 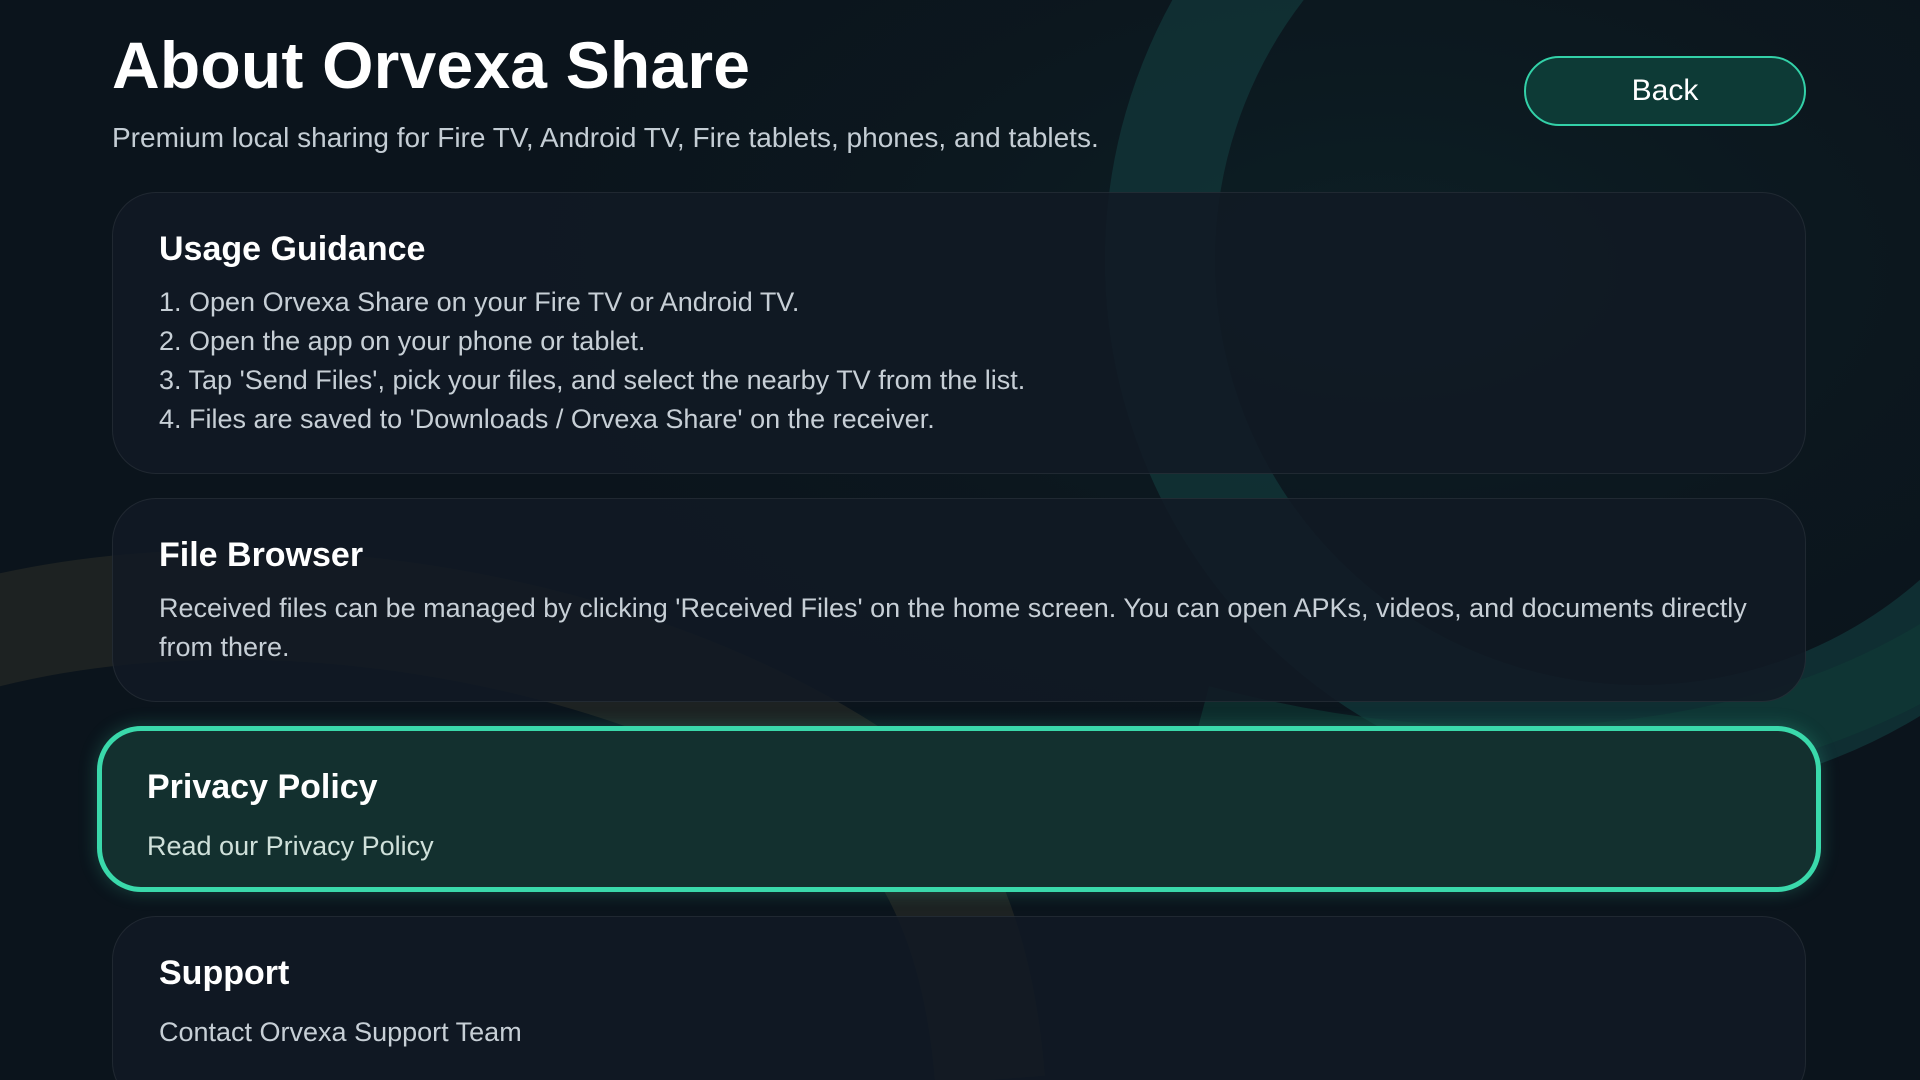 What do you see at coordinates (224, 973) in the screenshot?
I see `card-title: Support` at bounding box center [224, 973].